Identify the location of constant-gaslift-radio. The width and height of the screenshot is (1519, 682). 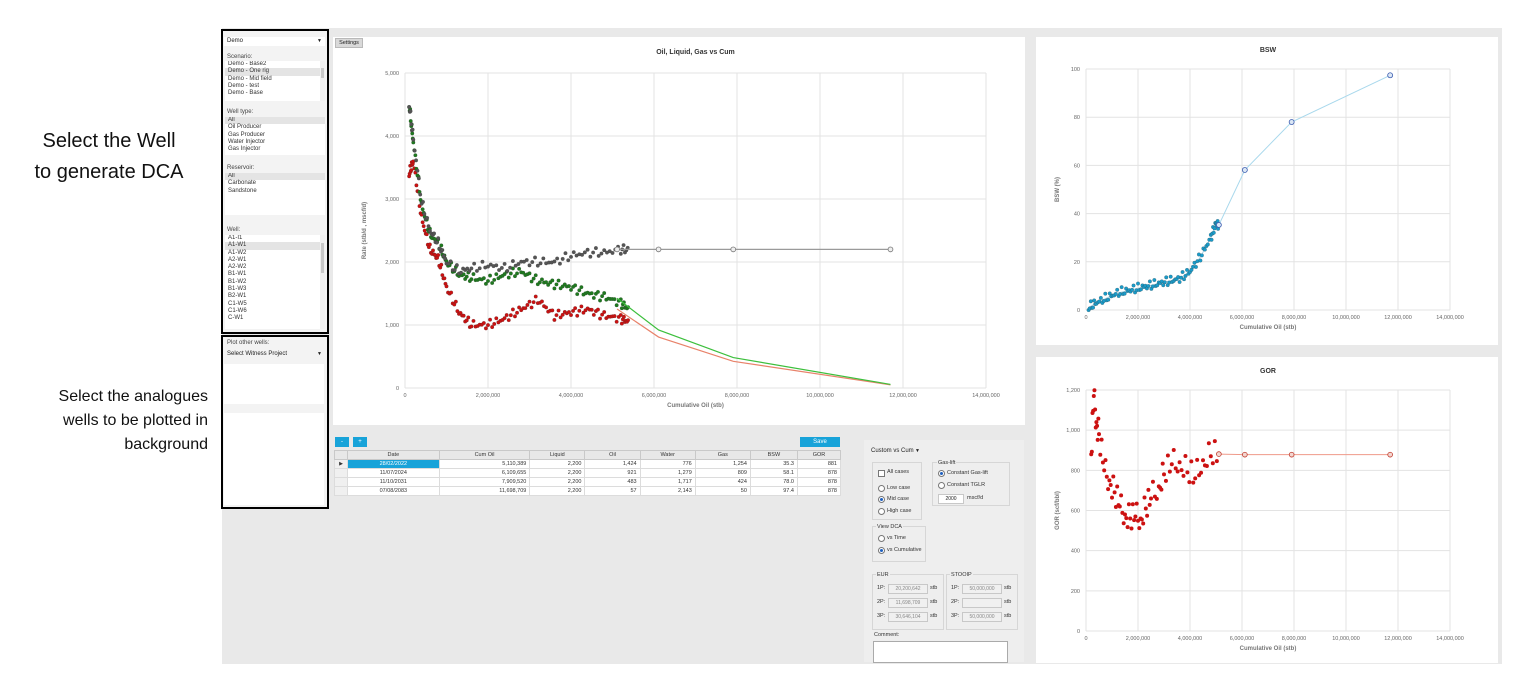
(941, 473).